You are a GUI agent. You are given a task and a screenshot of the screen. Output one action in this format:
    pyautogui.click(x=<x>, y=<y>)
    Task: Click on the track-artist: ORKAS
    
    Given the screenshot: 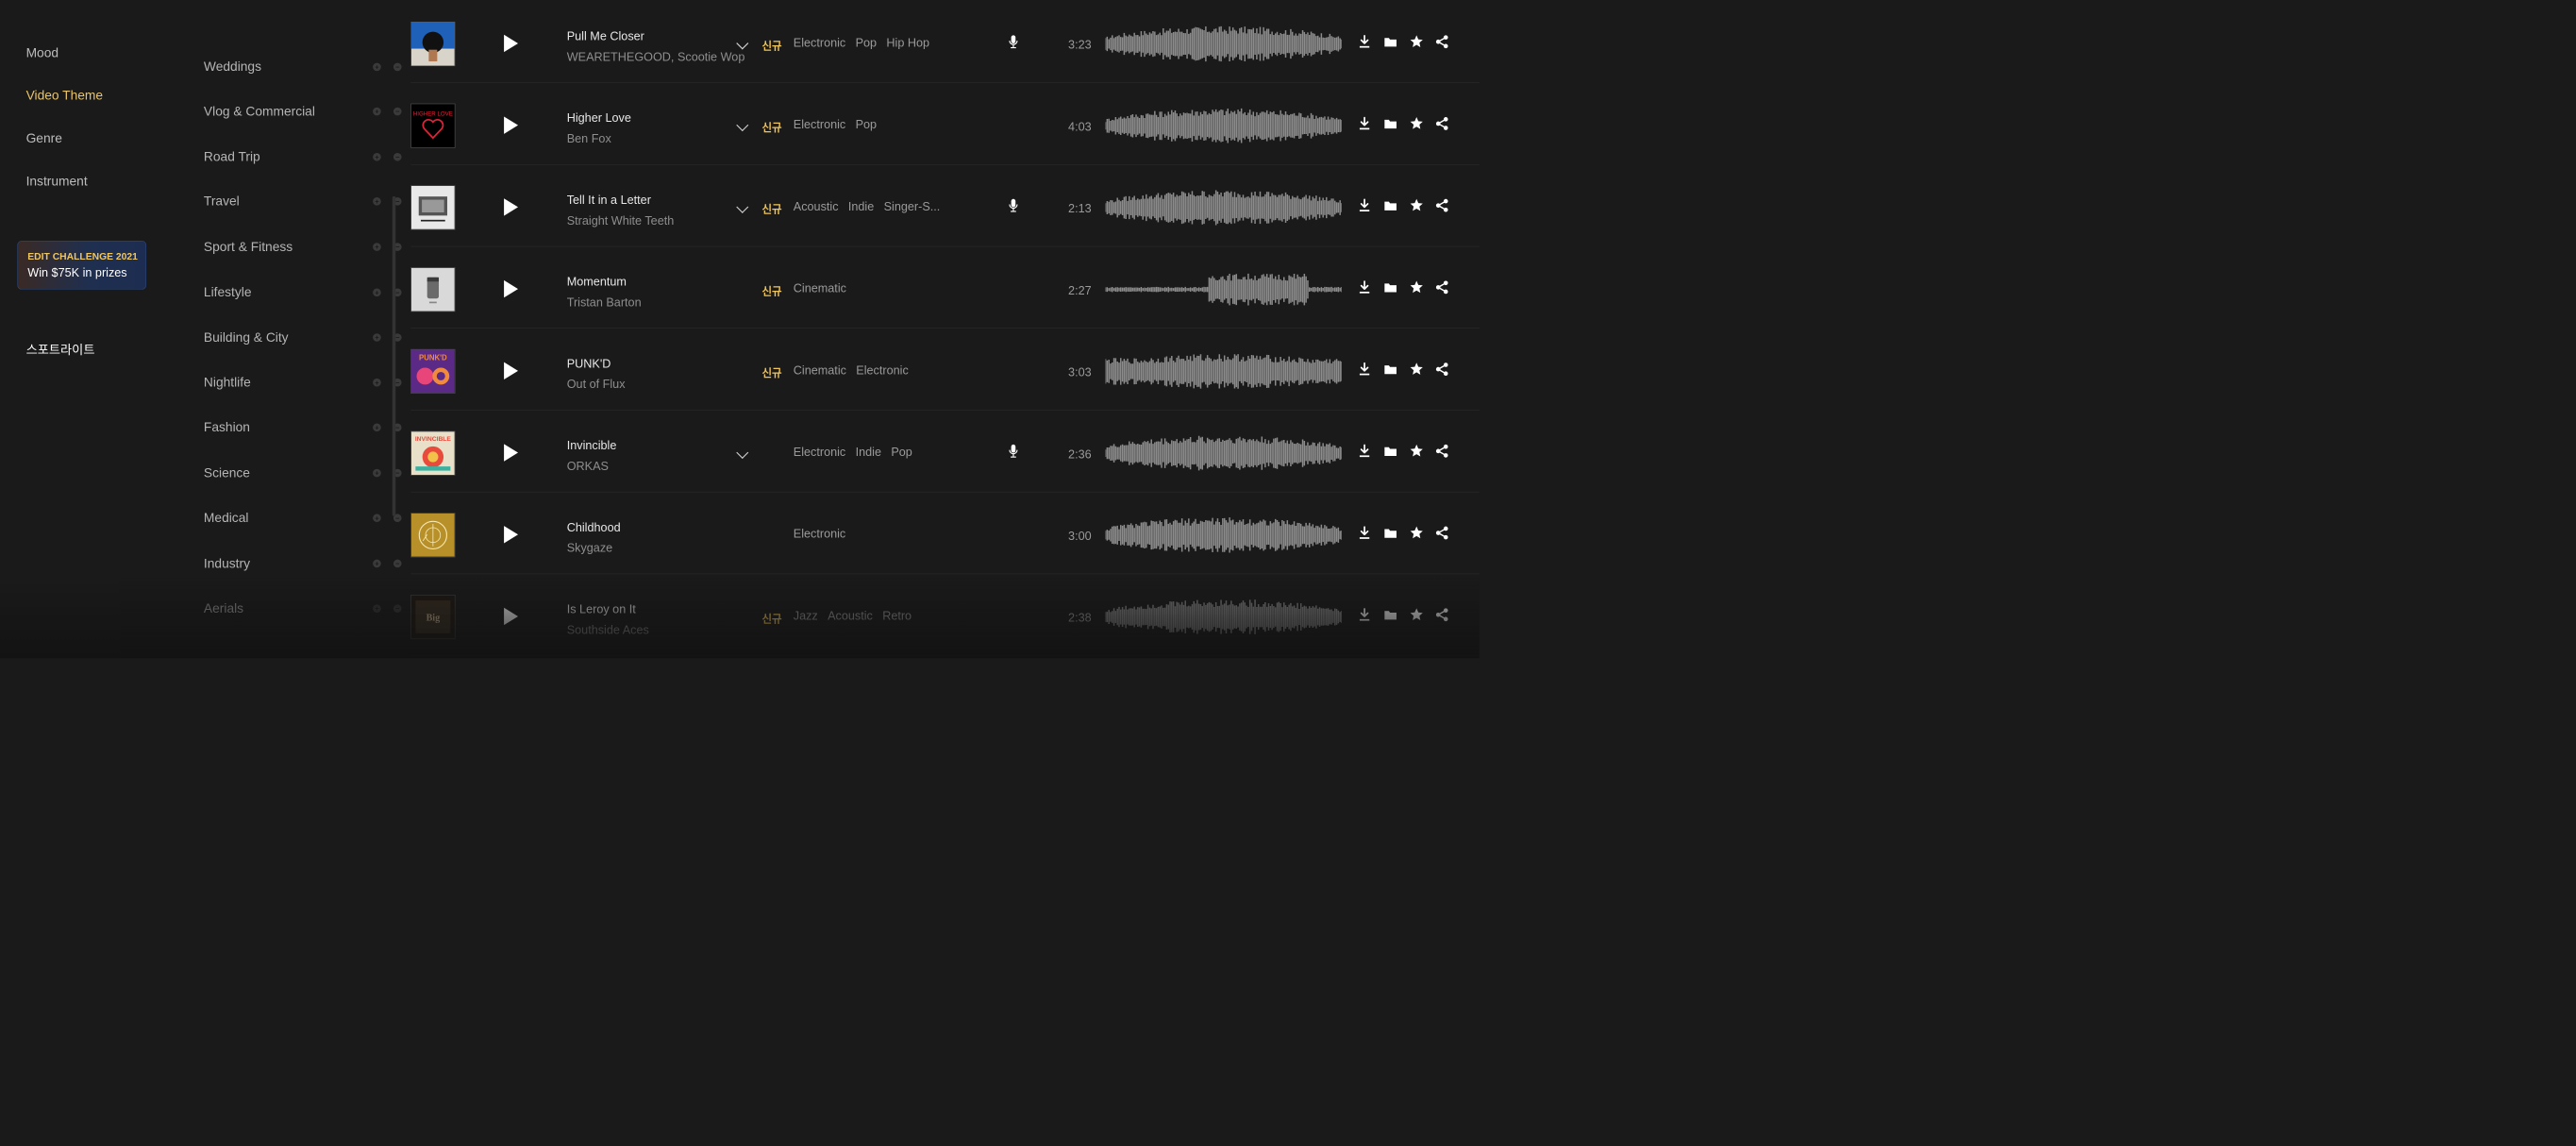 What is the action you would take?
    pyautogui.click(x=588, y=466)
    